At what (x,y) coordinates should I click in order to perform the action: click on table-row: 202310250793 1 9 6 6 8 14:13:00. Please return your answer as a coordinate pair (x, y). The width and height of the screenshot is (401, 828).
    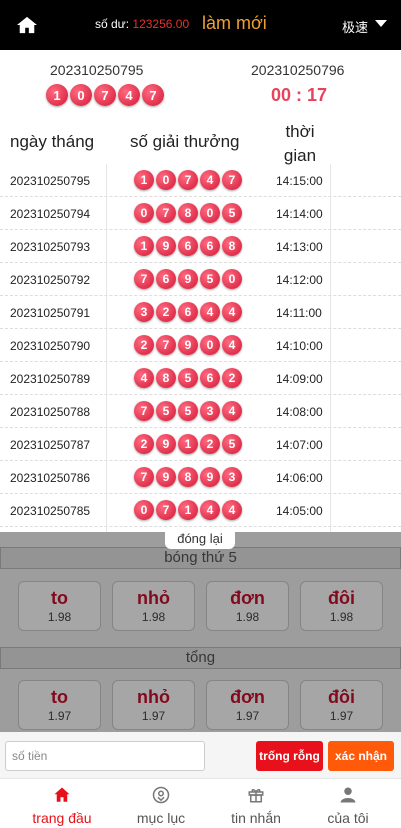
    Looking at the image, I should click on (200, 246).